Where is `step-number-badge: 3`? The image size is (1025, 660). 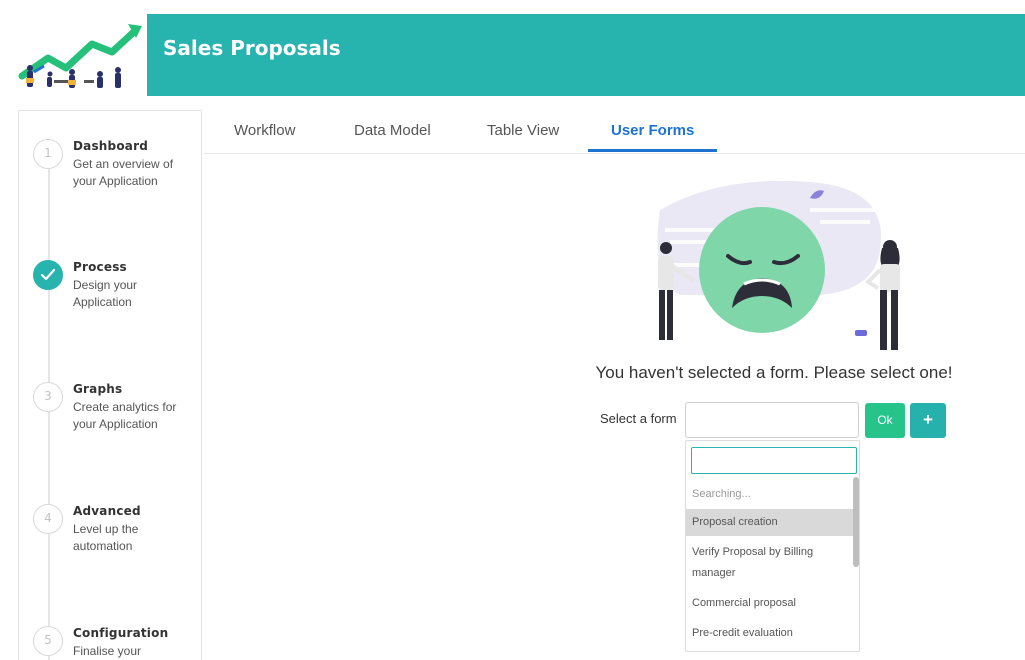
step-number-badge: 3 is located at coordinates (48, 397).